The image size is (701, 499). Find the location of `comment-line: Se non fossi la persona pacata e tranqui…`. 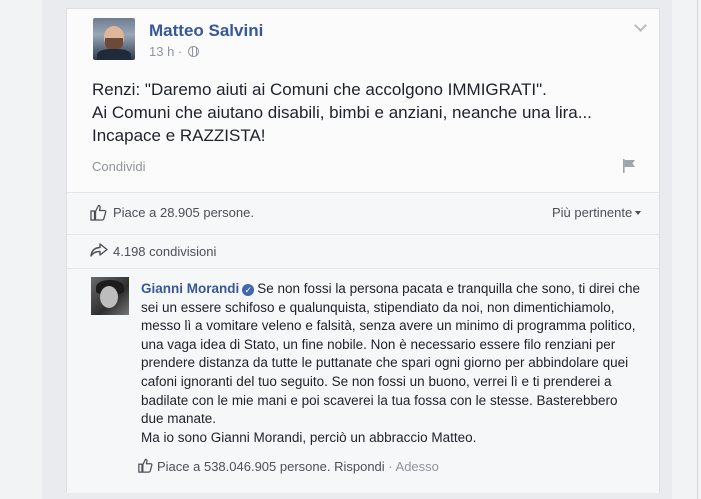

comment-line: Se non fossi la persona pacata e tranqui… is located at coordinates (449, 288).